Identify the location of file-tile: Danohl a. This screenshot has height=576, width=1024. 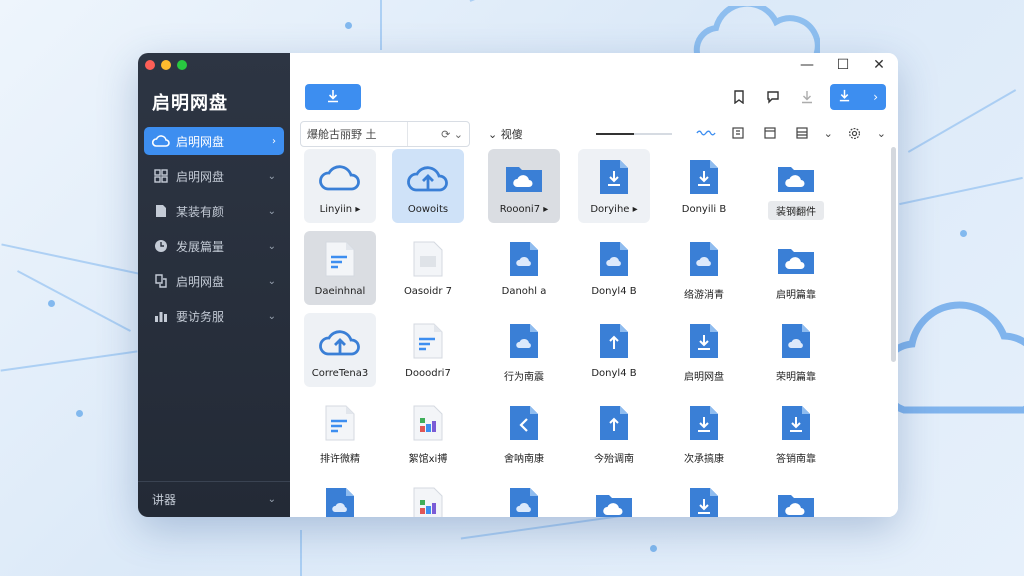
(524, 268).